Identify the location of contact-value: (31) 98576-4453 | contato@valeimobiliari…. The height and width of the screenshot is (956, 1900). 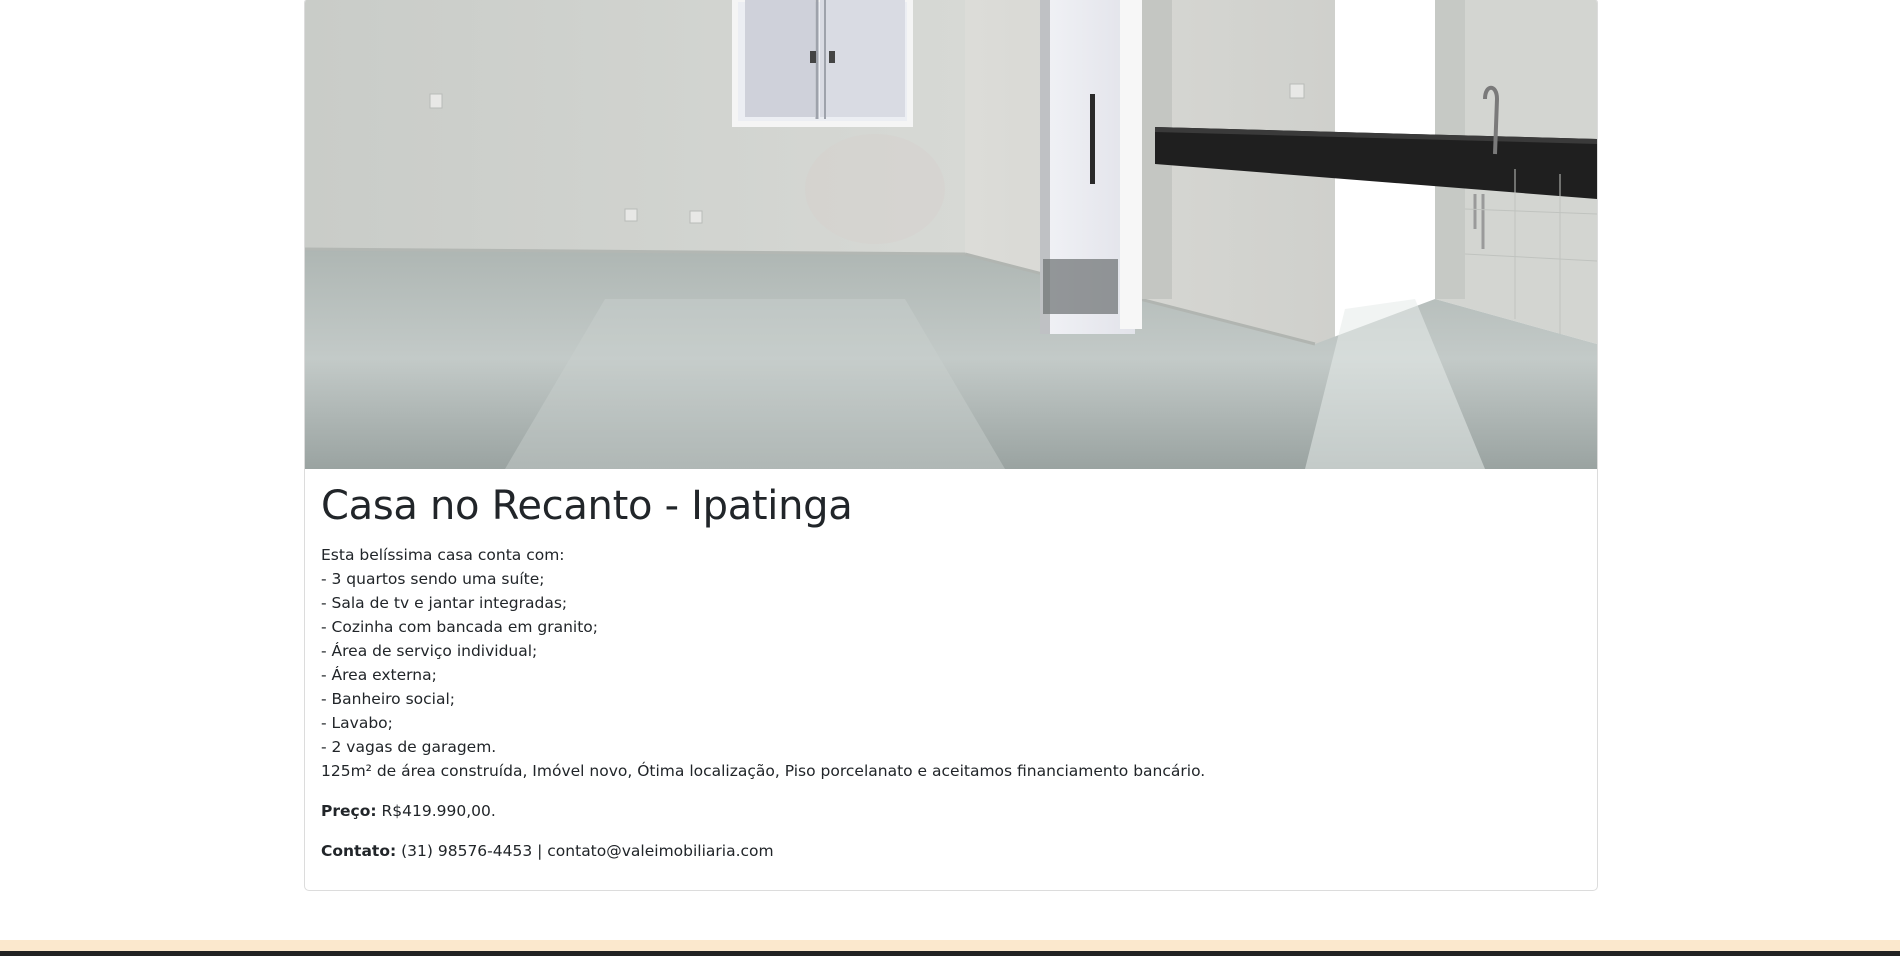
(585, 851).